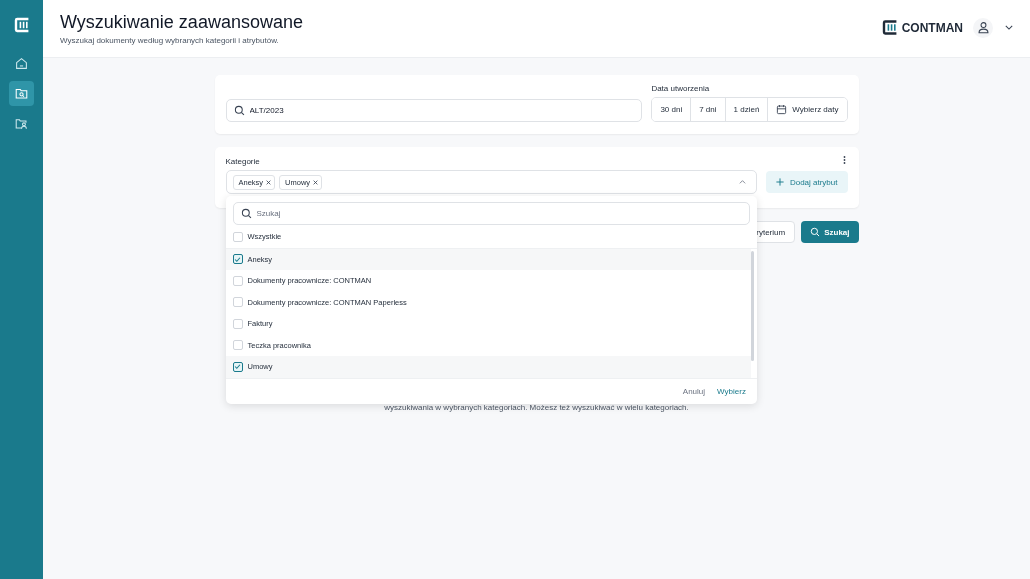 This screenshot has height=579, width=1030. What do you see at coordinates (830, 232) in the screenshot?
I see `search-button: Szukaj` at bounding box center [830, 232].